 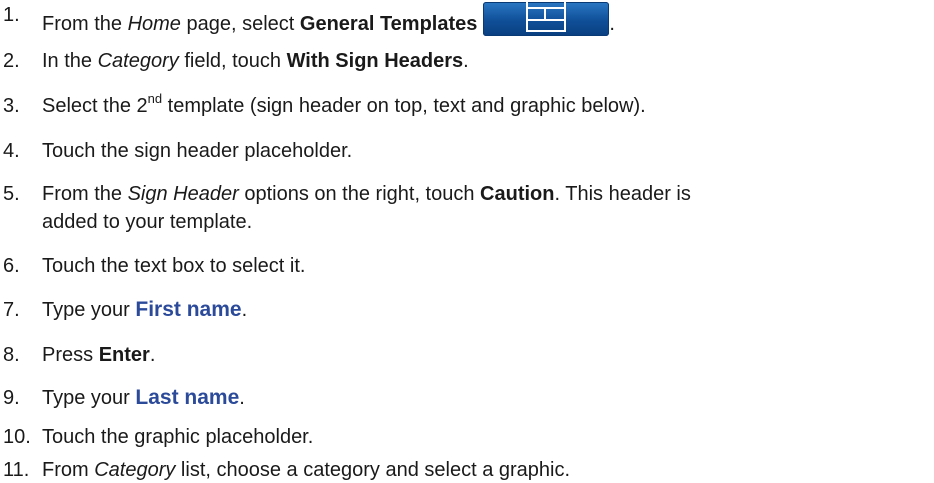 I want to click on step-text: Touch the text box to select it., so click(x=174, y=266).